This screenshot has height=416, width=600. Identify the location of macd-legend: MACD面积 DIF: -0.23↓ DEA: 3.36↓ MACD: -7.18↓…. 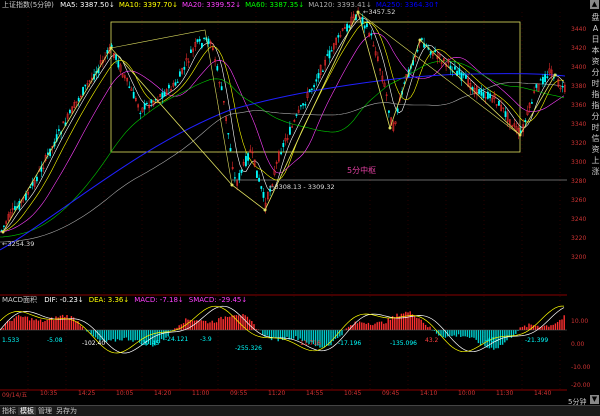
(129, 300).